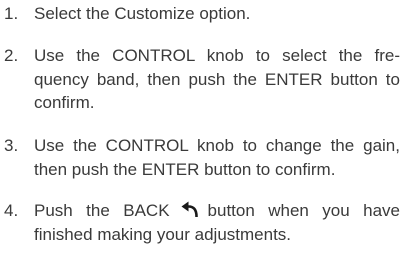 The width and height of the screenshot is (407, 256). I want to click on step-text: Select the Customize option., so click(142, 13).